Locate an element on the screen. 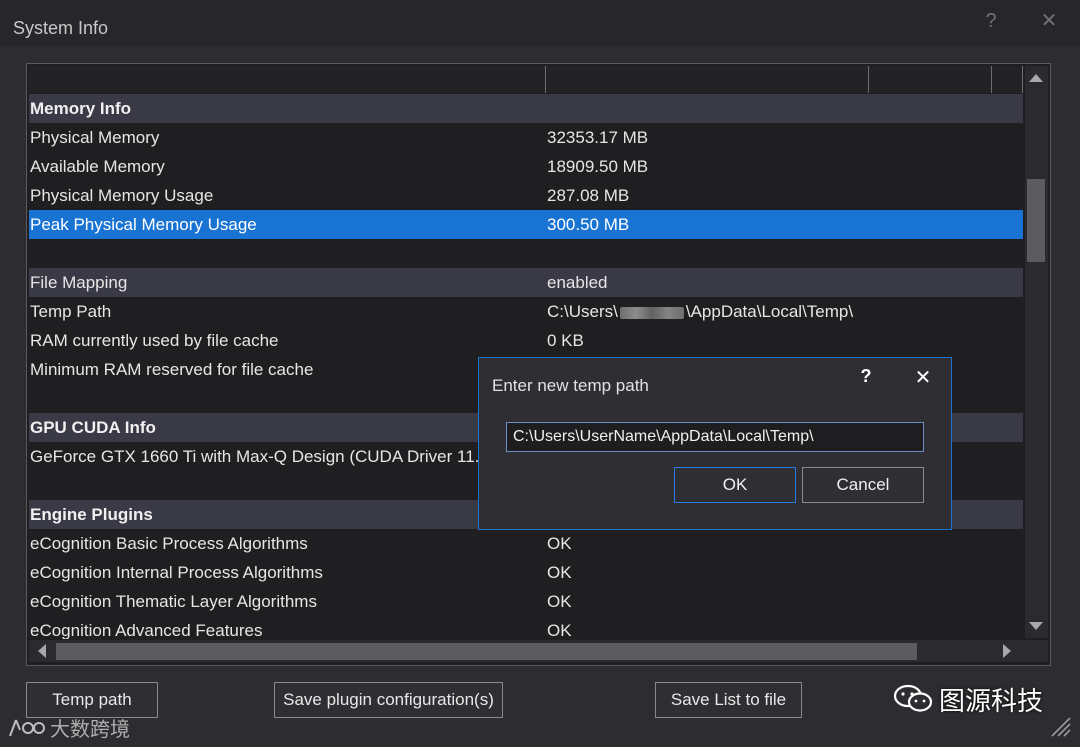  row-value: 32353.17 MB is located at coordinates (598, 137).